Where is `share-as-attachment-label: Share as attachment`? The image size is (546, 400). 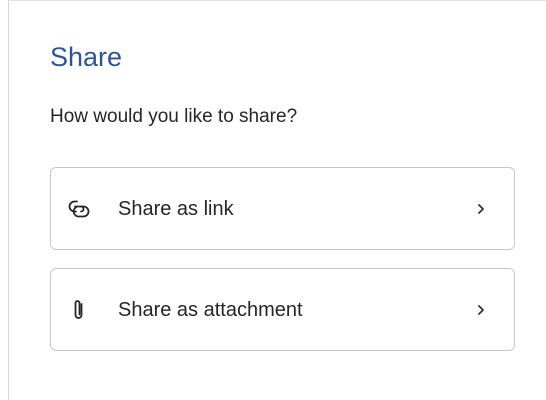
share-as-attachment-label: Share as attachment is located at coordinates (210, 310).